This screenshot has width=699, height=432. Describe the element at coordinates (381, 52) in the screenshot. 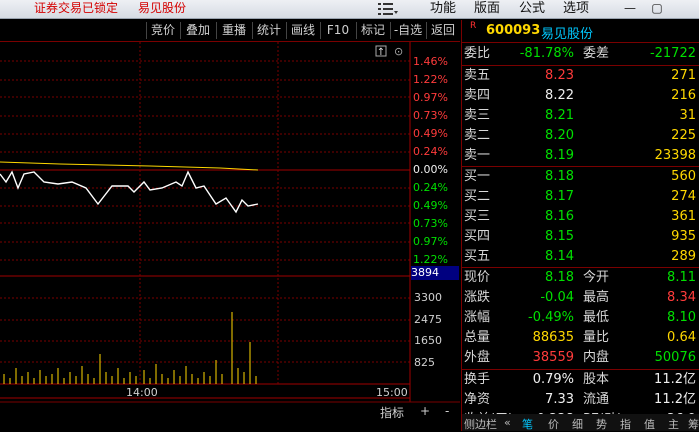

I see `up-arrow-icon: ↑` at that location.